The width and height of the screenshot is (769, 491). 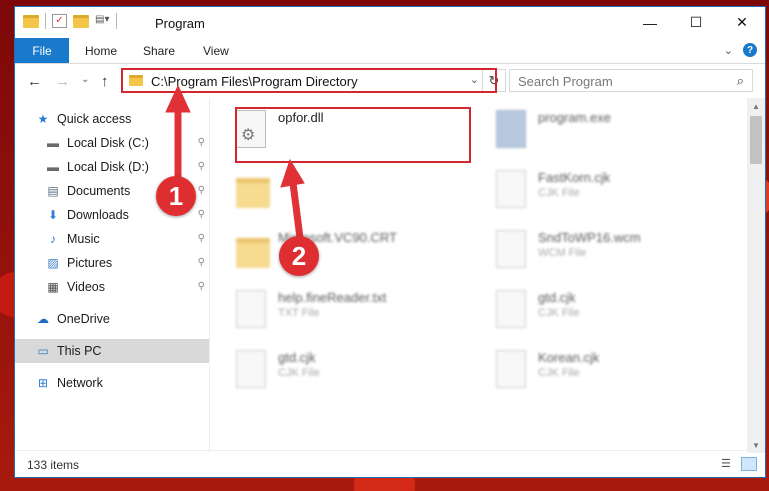 I want to click on annotation-arrows, so click(x=235, y=161).